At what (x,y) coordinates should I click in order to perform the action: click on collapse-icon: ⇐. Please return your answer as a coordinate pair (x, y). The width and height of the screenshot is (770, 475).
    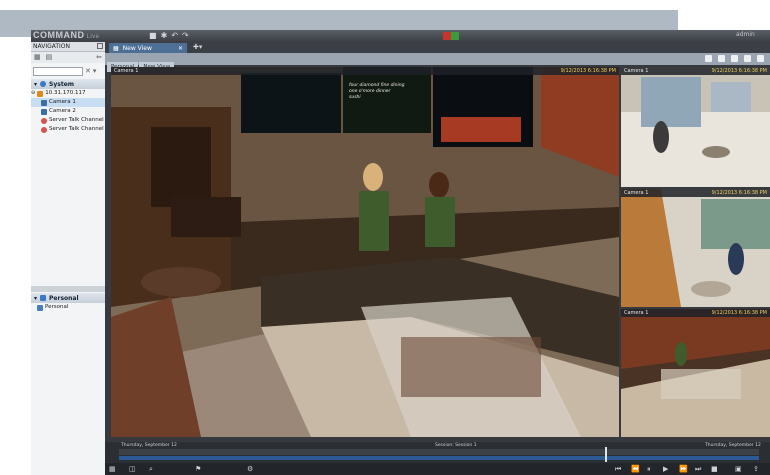
    Looking at the image, I should click on (99, 57).